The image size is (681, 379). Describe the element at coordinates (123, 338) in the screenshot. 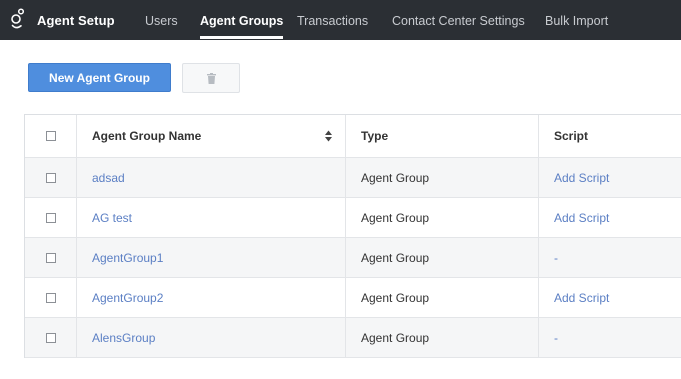

I see `group-name-link: AlensGroup` at that location.